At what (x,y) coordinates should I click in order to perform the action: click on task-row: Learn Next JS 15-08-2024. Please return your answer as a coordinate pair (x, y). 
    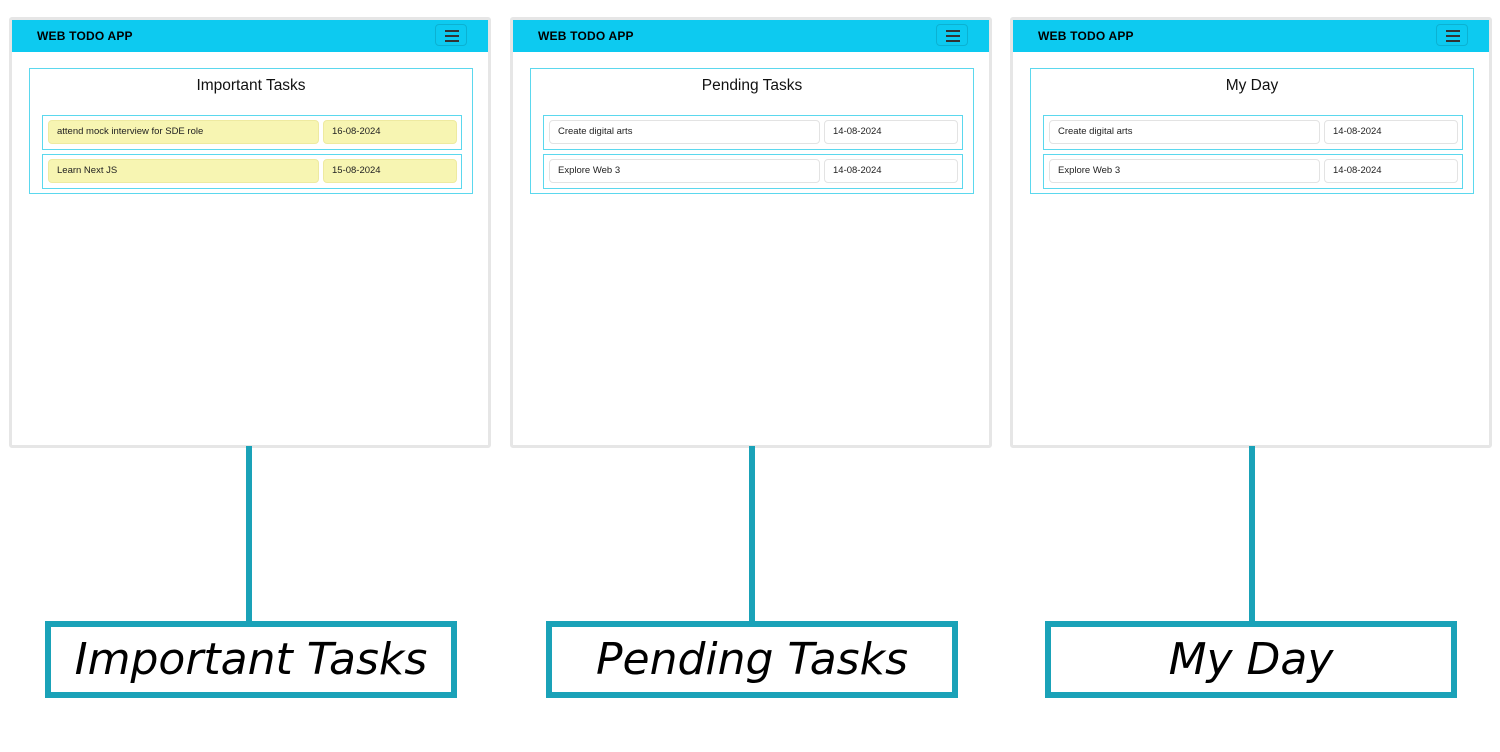
    Looking at the image, I should click on (252, 171).